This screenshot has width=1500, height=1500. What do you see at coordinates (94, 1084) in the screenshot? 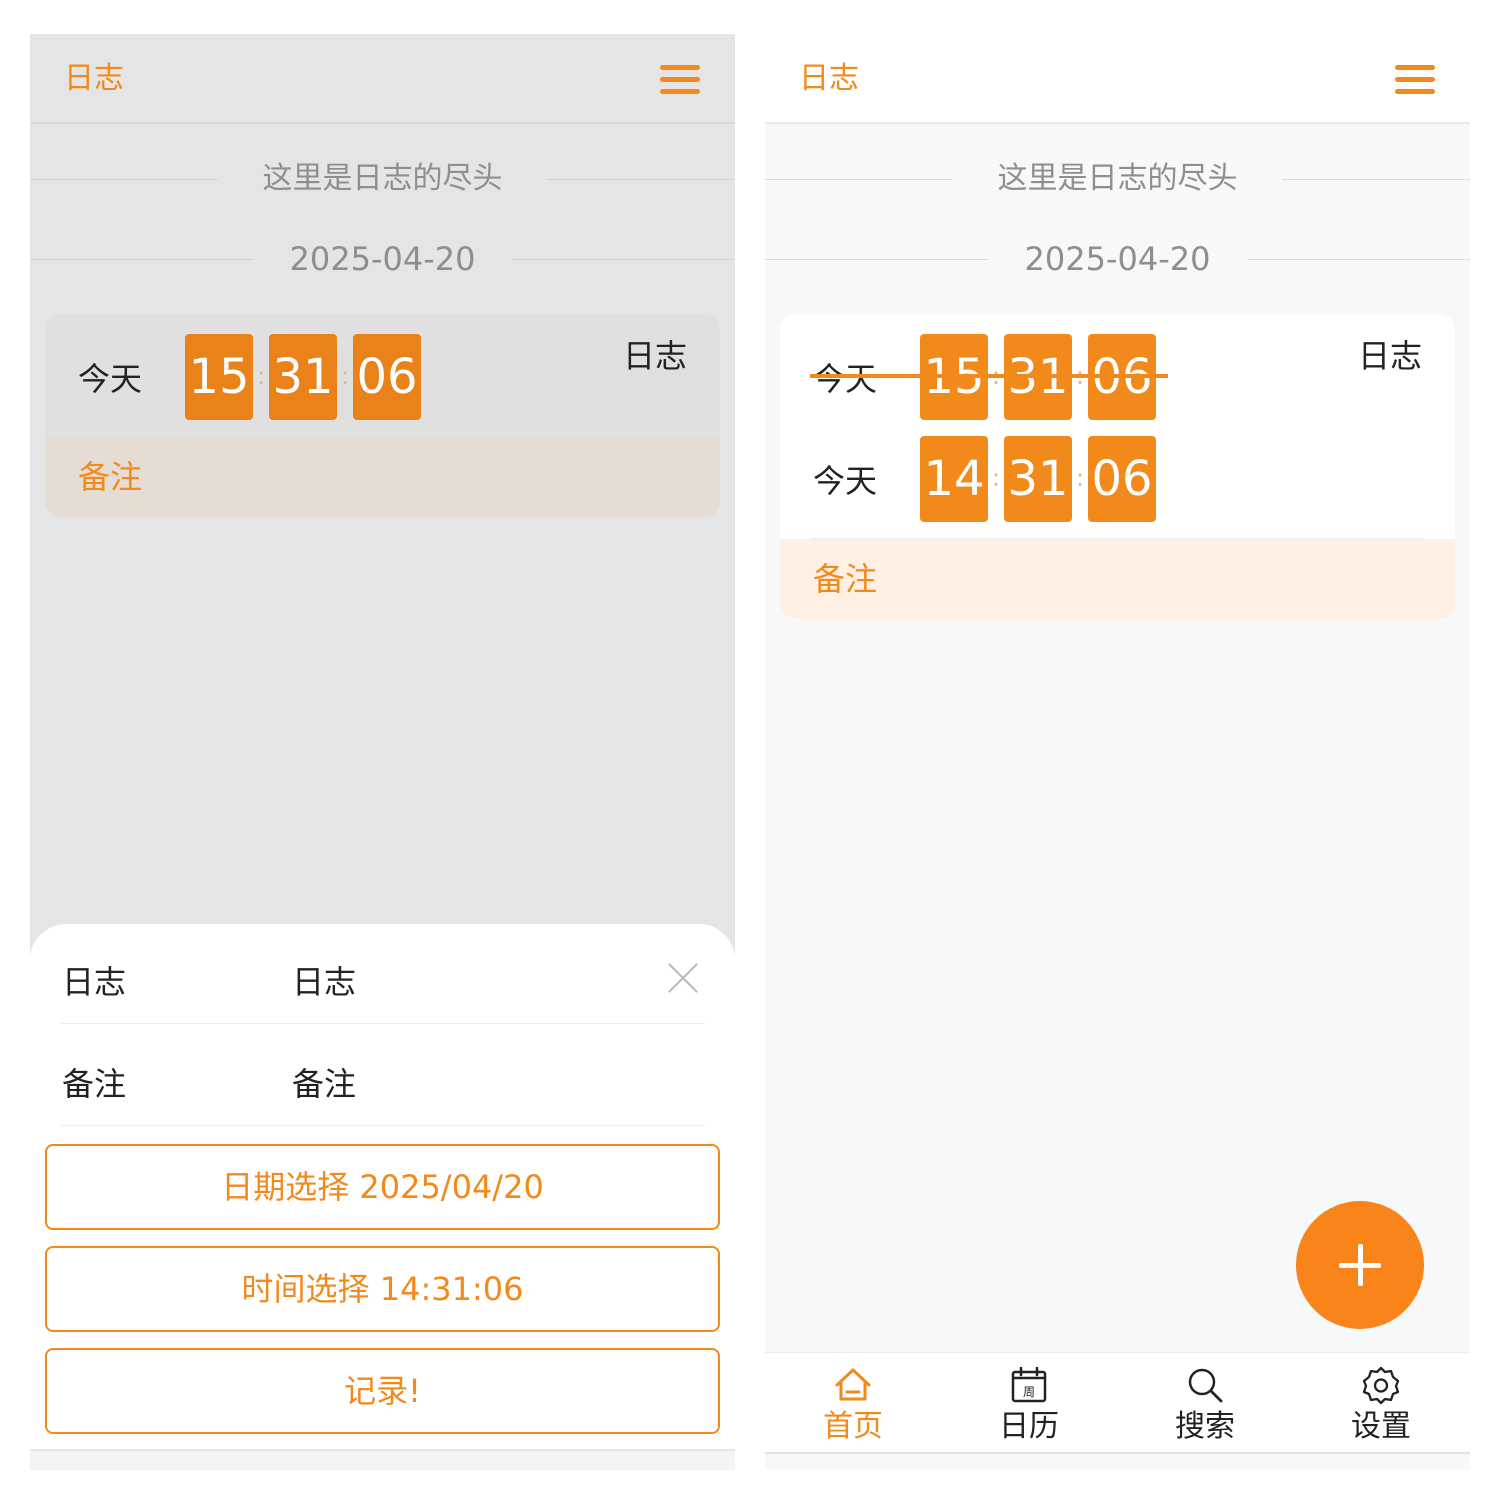
I see `note-field-label: 备注` at bounding box center [94, 1084].